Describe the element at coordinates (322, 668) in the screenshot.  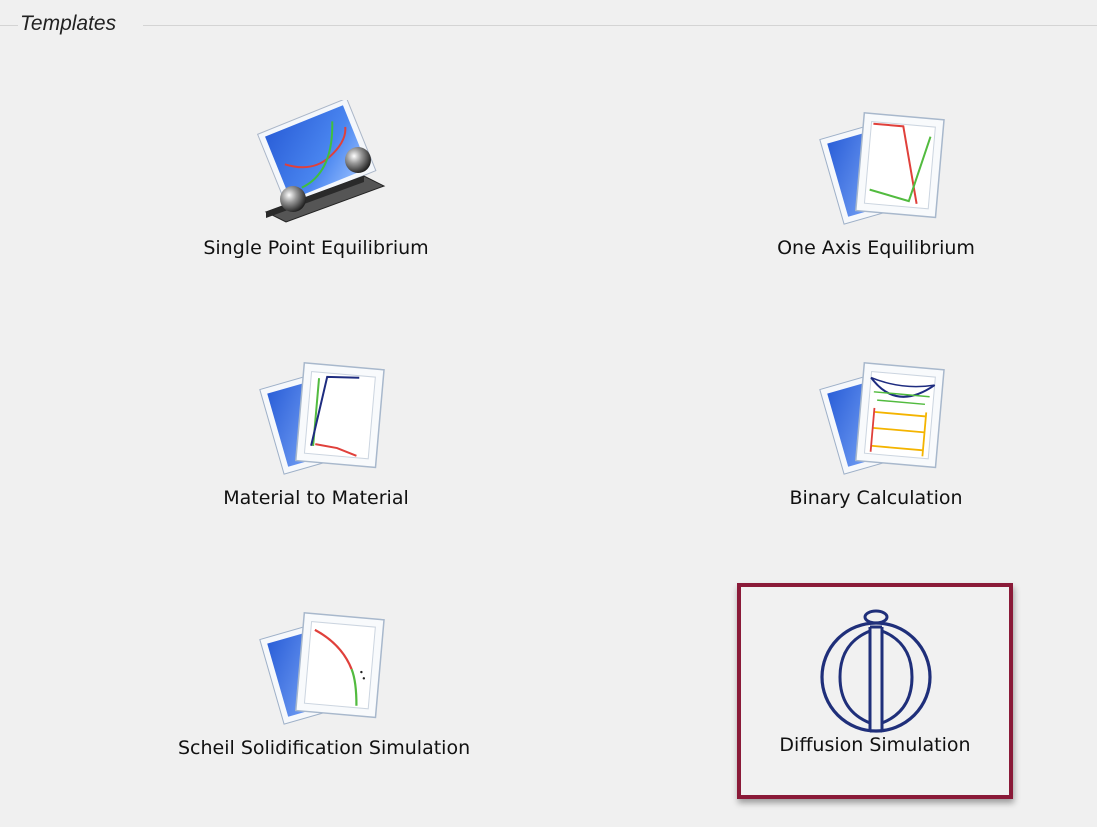
I see `scheil-solidification-icon` at that location.